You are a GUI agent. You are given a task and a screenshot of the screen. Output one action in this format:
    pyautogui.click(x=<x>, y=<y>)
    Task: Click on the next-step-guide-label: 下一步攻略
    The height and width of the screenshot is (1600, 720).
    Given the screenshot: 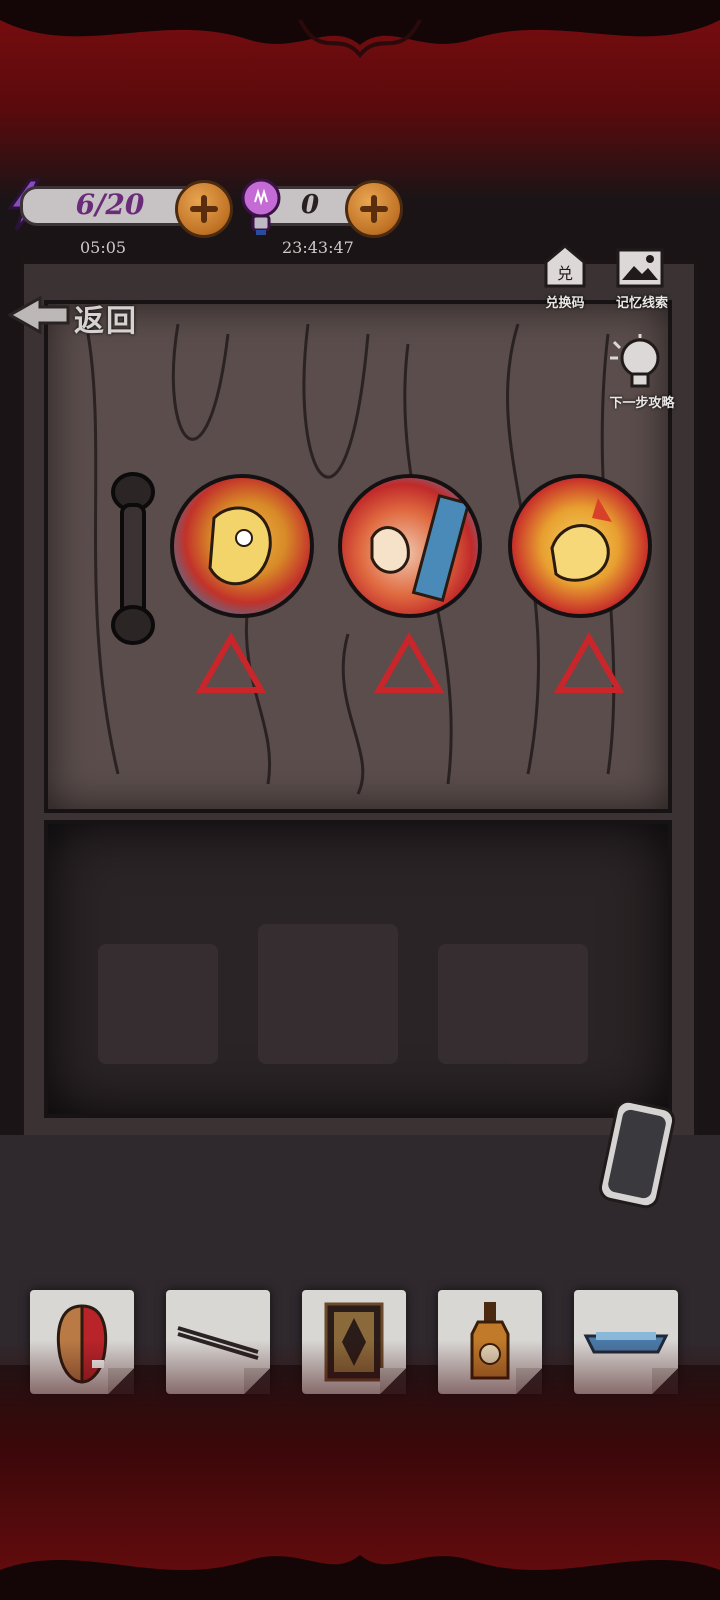 What is the action you would take?
    pyautogui.click(x=642, y=401)
    